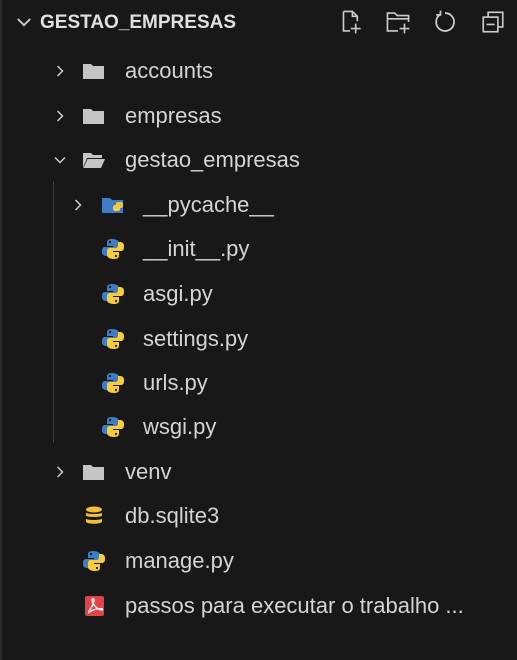  I want to click on tree-item-label: manage.py, so click(179, 560).